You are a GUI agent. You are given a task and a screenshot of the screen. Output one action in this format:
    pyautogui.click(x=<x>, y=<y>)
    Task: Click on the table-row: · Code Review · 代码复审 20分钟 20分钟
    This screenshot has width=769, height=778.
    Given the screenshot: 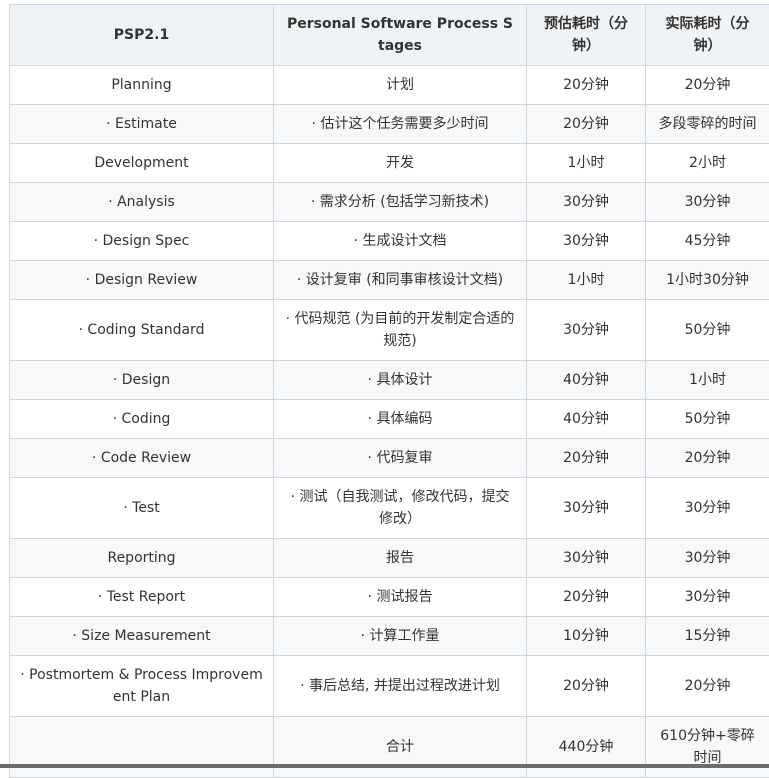 What is the action you would take?
    pyautogui.click(x=389, y=458)
    